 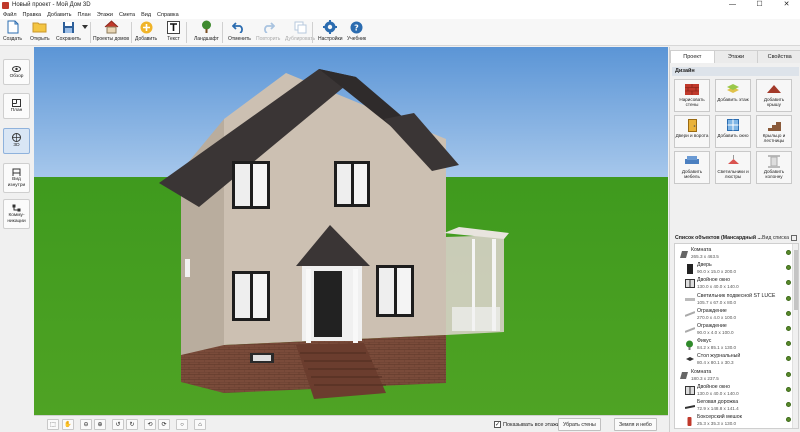 I want to click on list-item: Ограждение 90.0 x 4.0 x 100.0, so click(x=734, y=330).